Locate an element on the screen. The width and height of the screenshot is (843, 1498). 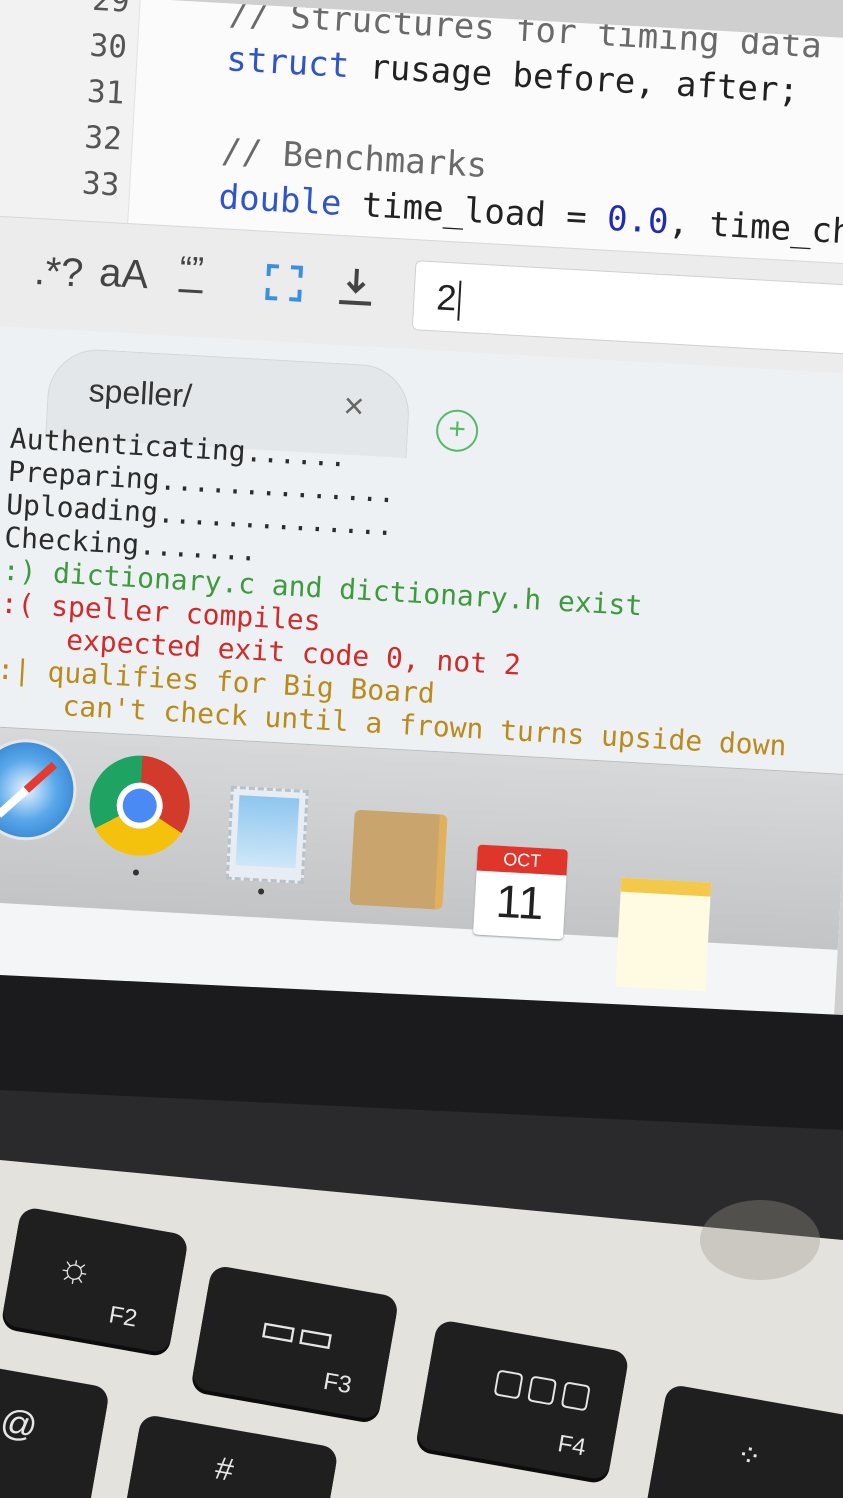
mission-control-icon: ▭▭ is located at coordinates (297, 1333).